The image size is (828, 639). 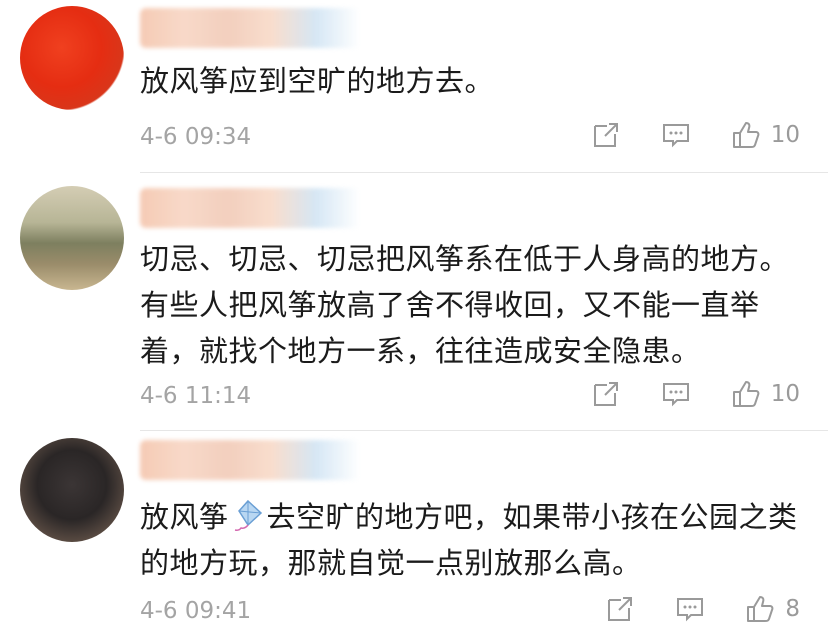 I want to click on like-button: 8, so click(x=772, y=609).